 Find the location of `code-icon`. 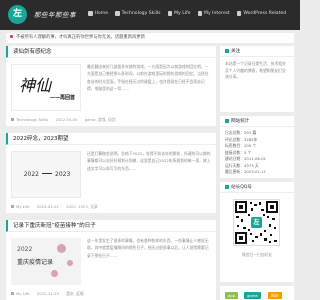

code-icon is located at coordinates (117, 13).